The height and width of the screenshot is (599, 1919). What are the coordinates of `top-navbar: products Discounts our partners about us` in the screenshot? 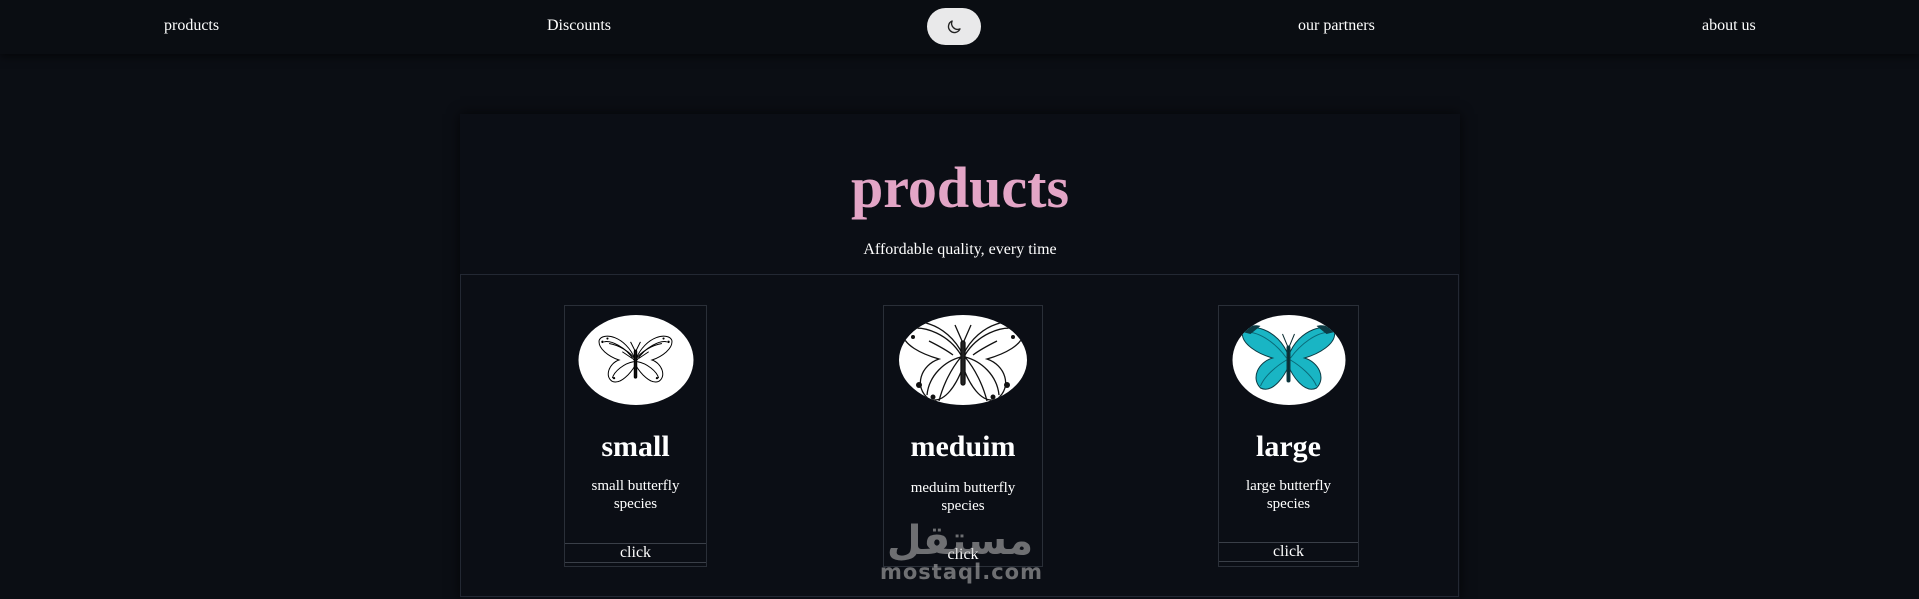 It's located at (959, 27).